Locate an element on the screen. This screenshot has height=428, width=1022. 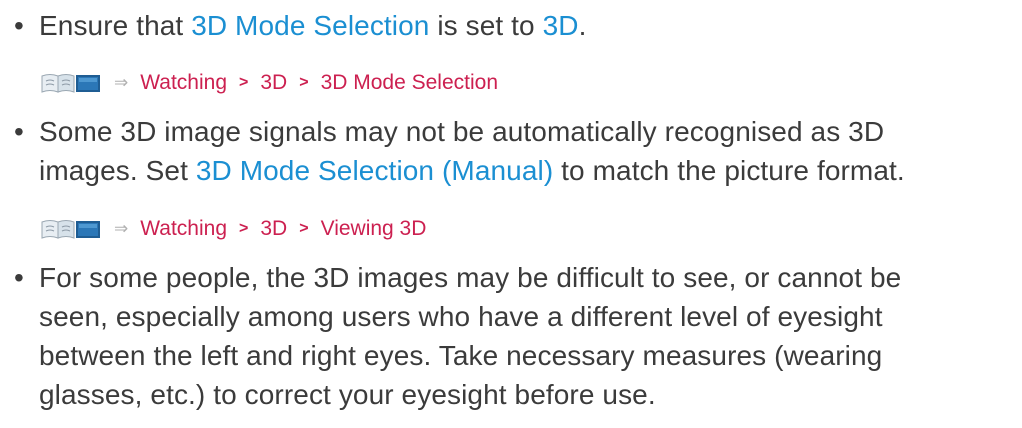
link-3d-mode-selection: 3D Mode Selection is located at coordinates (310, 25).